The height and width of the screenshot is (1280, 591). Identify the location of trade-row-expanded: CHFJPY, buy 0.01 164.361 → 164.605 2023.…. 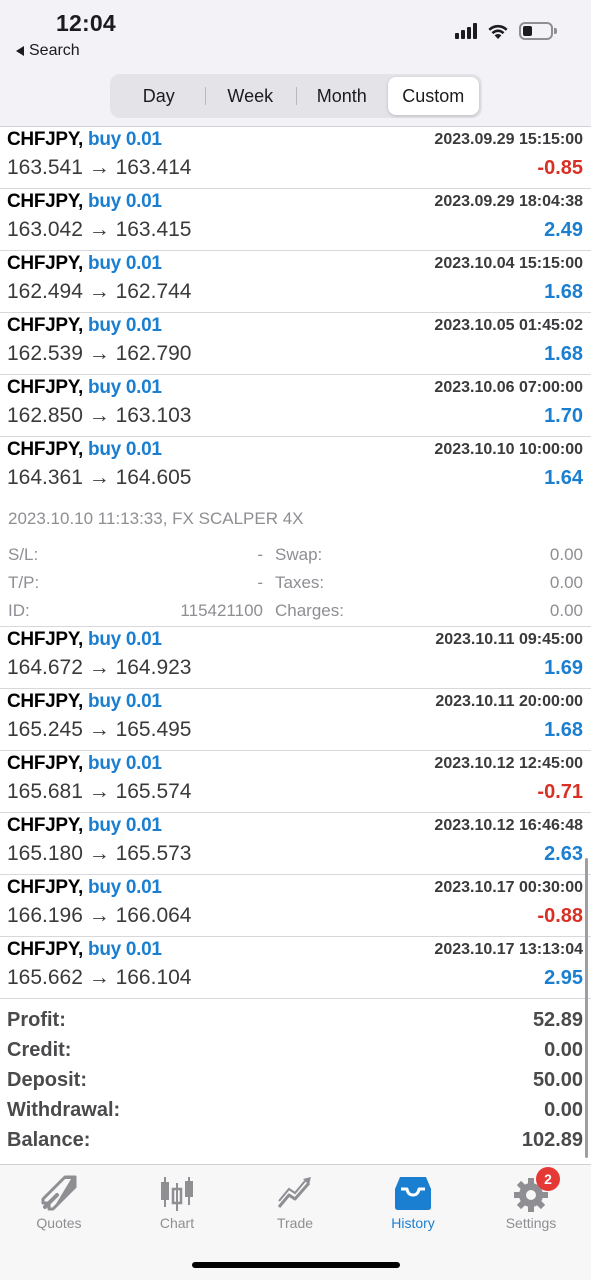
(295, 468).